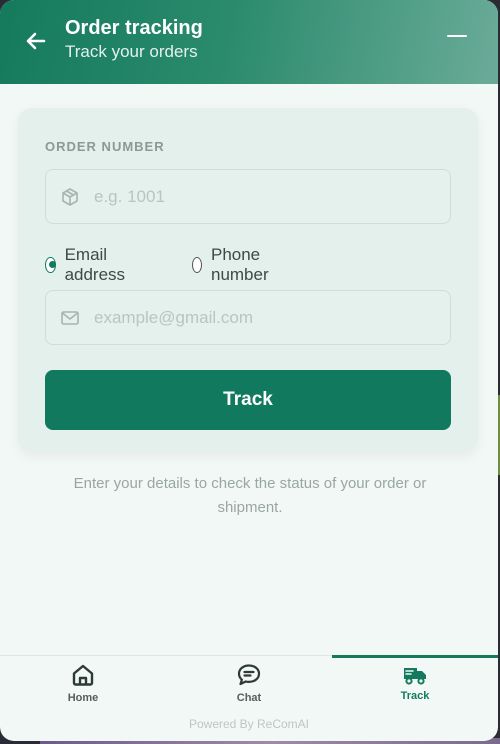  I want to click on phone-radio-label: Phone number, so click(239, 264).